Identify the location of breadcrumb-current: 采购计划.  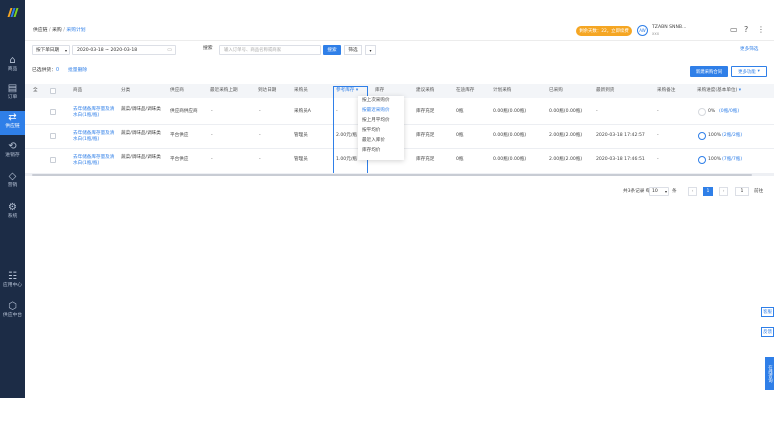
(76, 30).